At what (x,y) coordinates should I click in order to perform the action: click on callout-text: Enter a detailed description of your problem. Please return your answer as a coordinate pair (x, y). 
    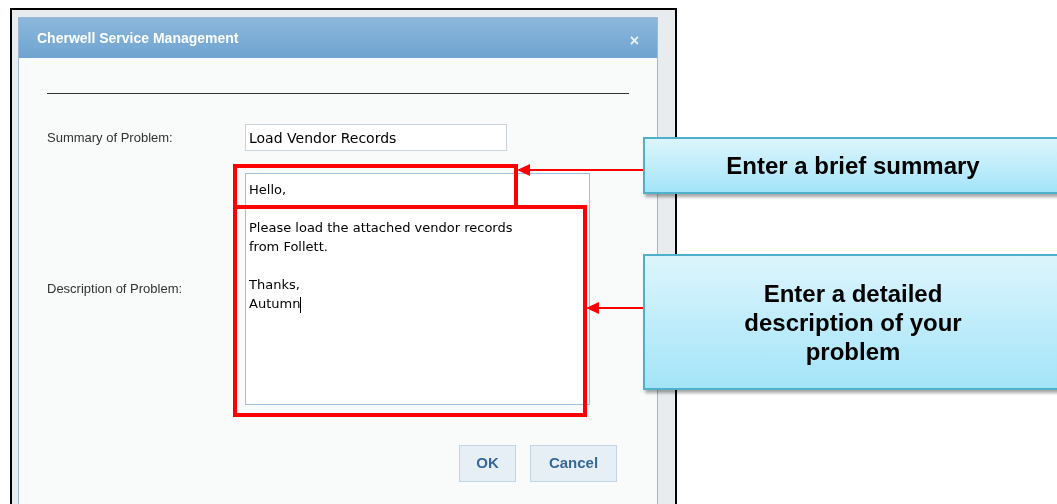
    Looking at the image, I should click on (853, 322).